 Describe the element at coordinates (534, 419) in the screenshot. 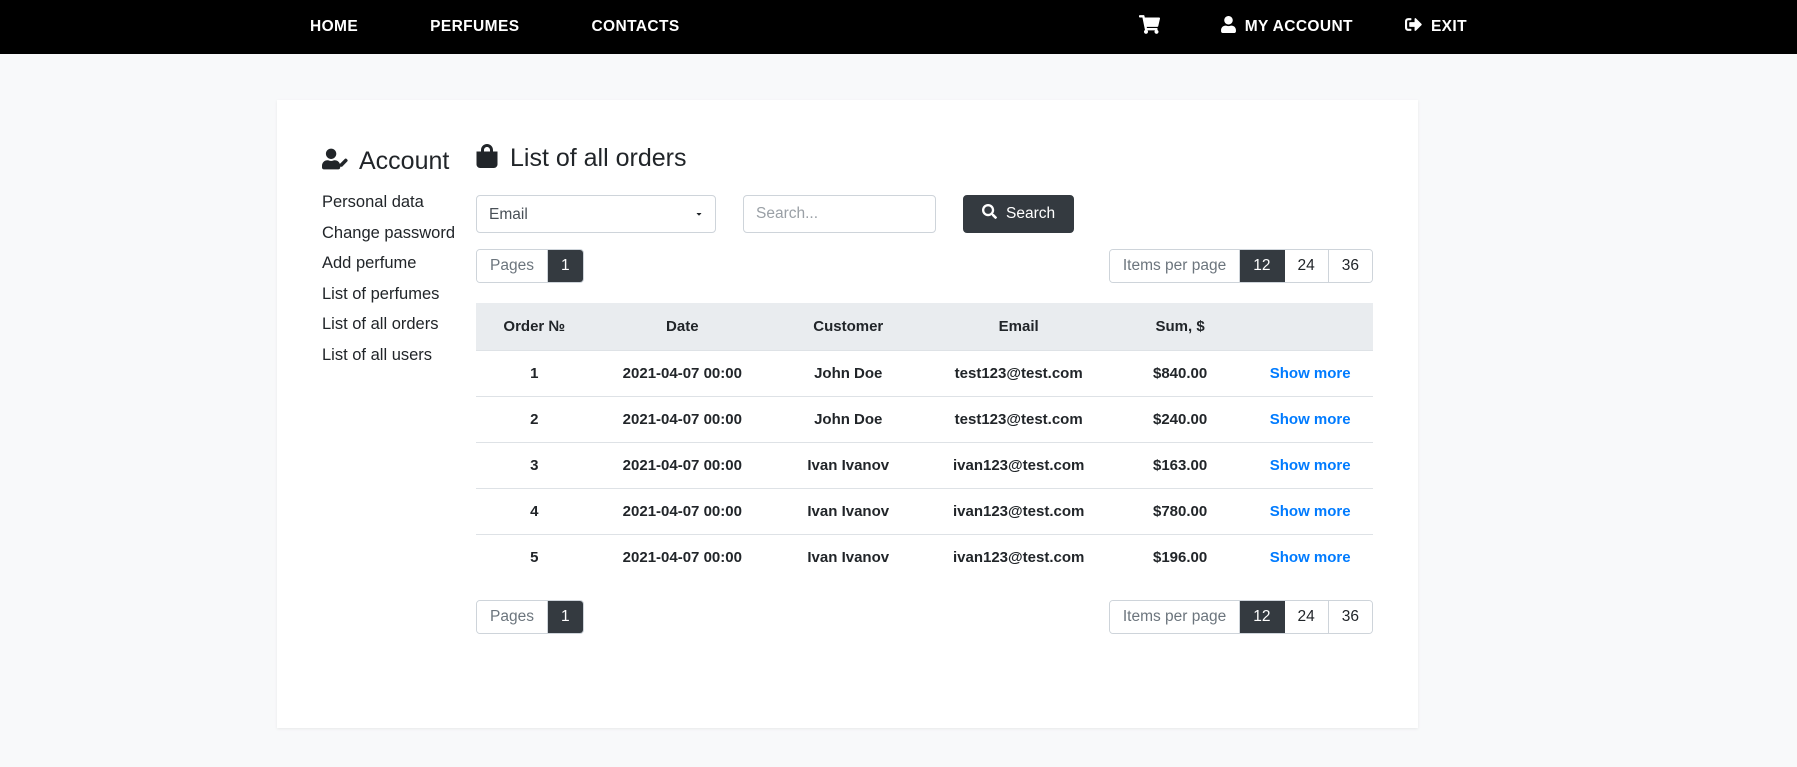

I see `cell-order-no: 2` at that location.